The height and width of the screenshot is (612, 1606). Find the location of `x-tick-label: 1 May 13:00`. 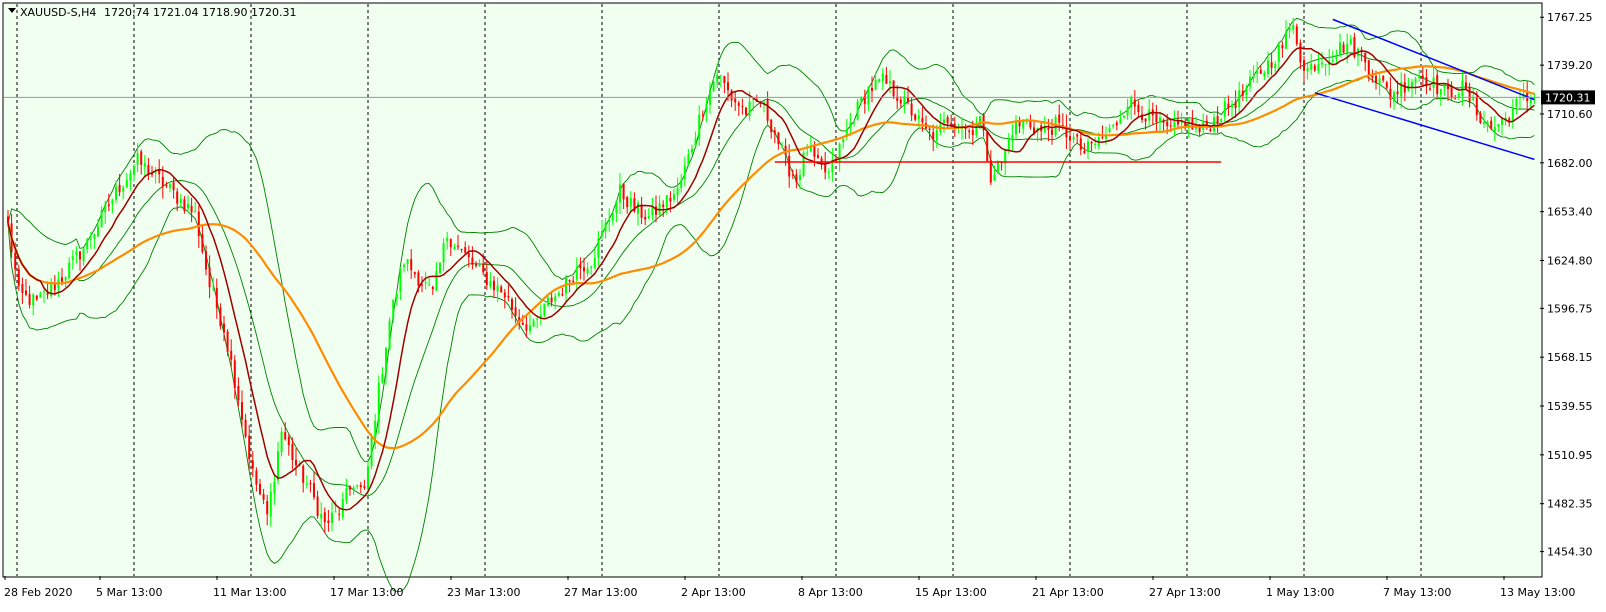

x-tick-label: 1 May 13:00 is located at coordinates (1300, 592).